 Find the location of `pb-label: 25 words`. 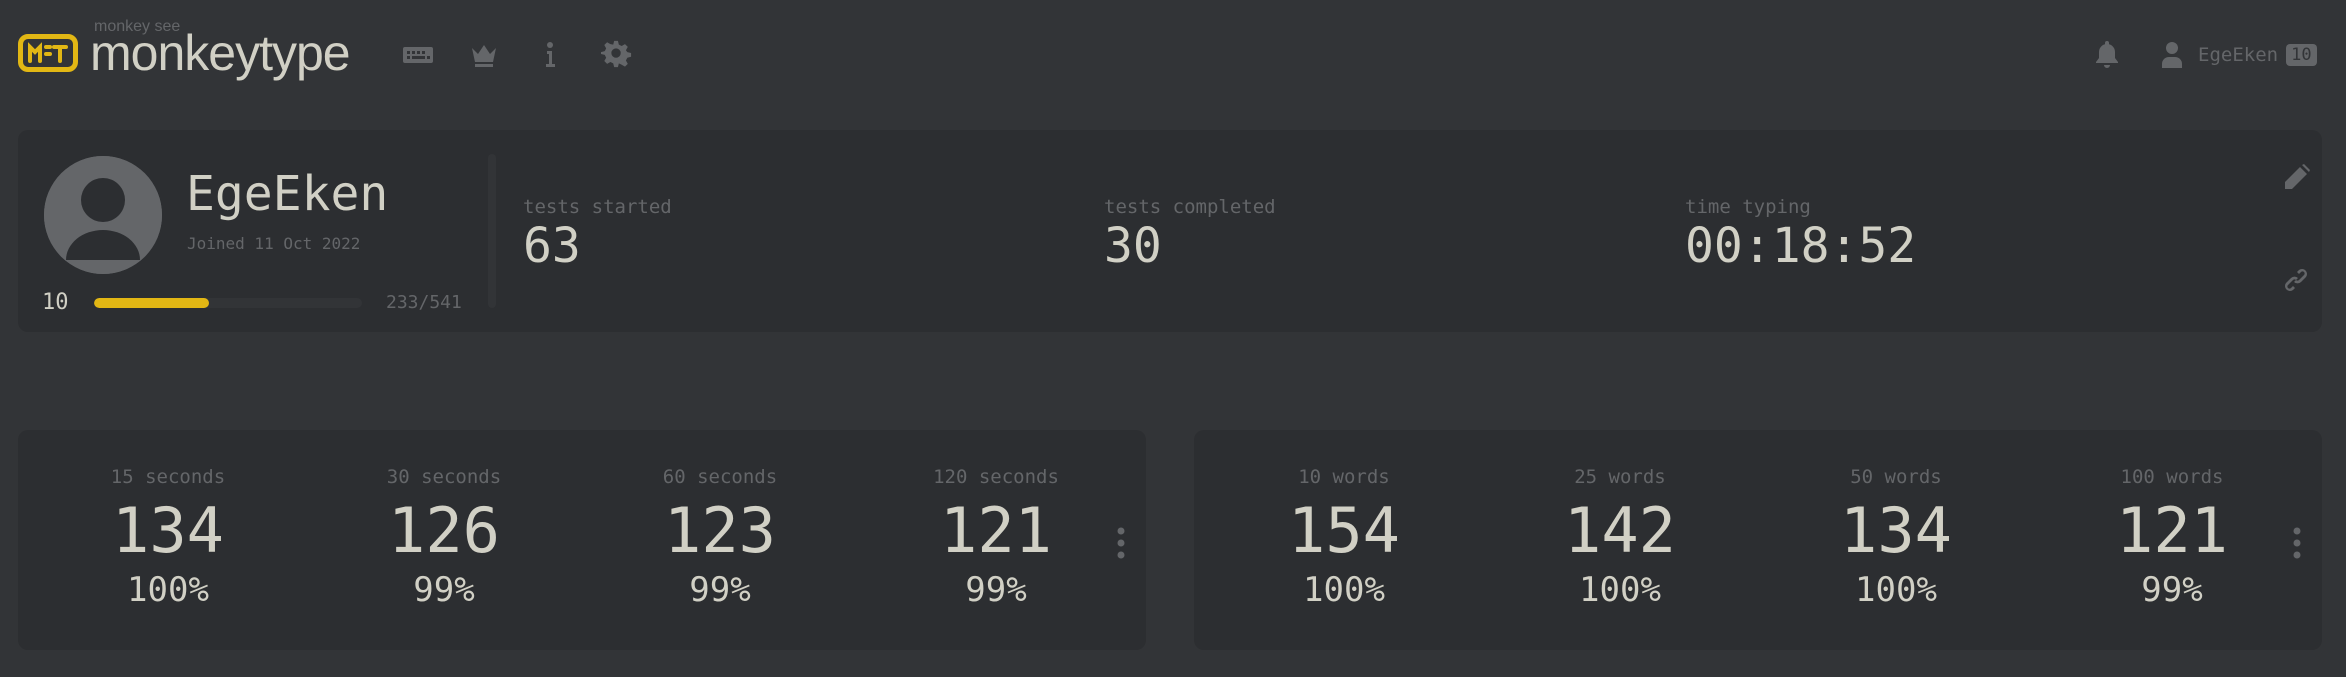

pb-label: 25 words is located at coordinates (1620, 477).